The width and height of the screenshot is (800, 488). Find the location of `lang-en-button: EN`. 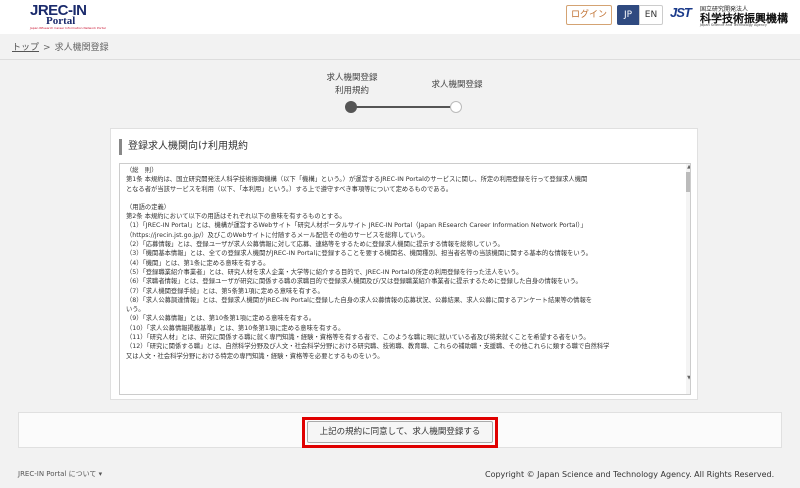

lang-en-button: EN is located at coordinates (651, 15).